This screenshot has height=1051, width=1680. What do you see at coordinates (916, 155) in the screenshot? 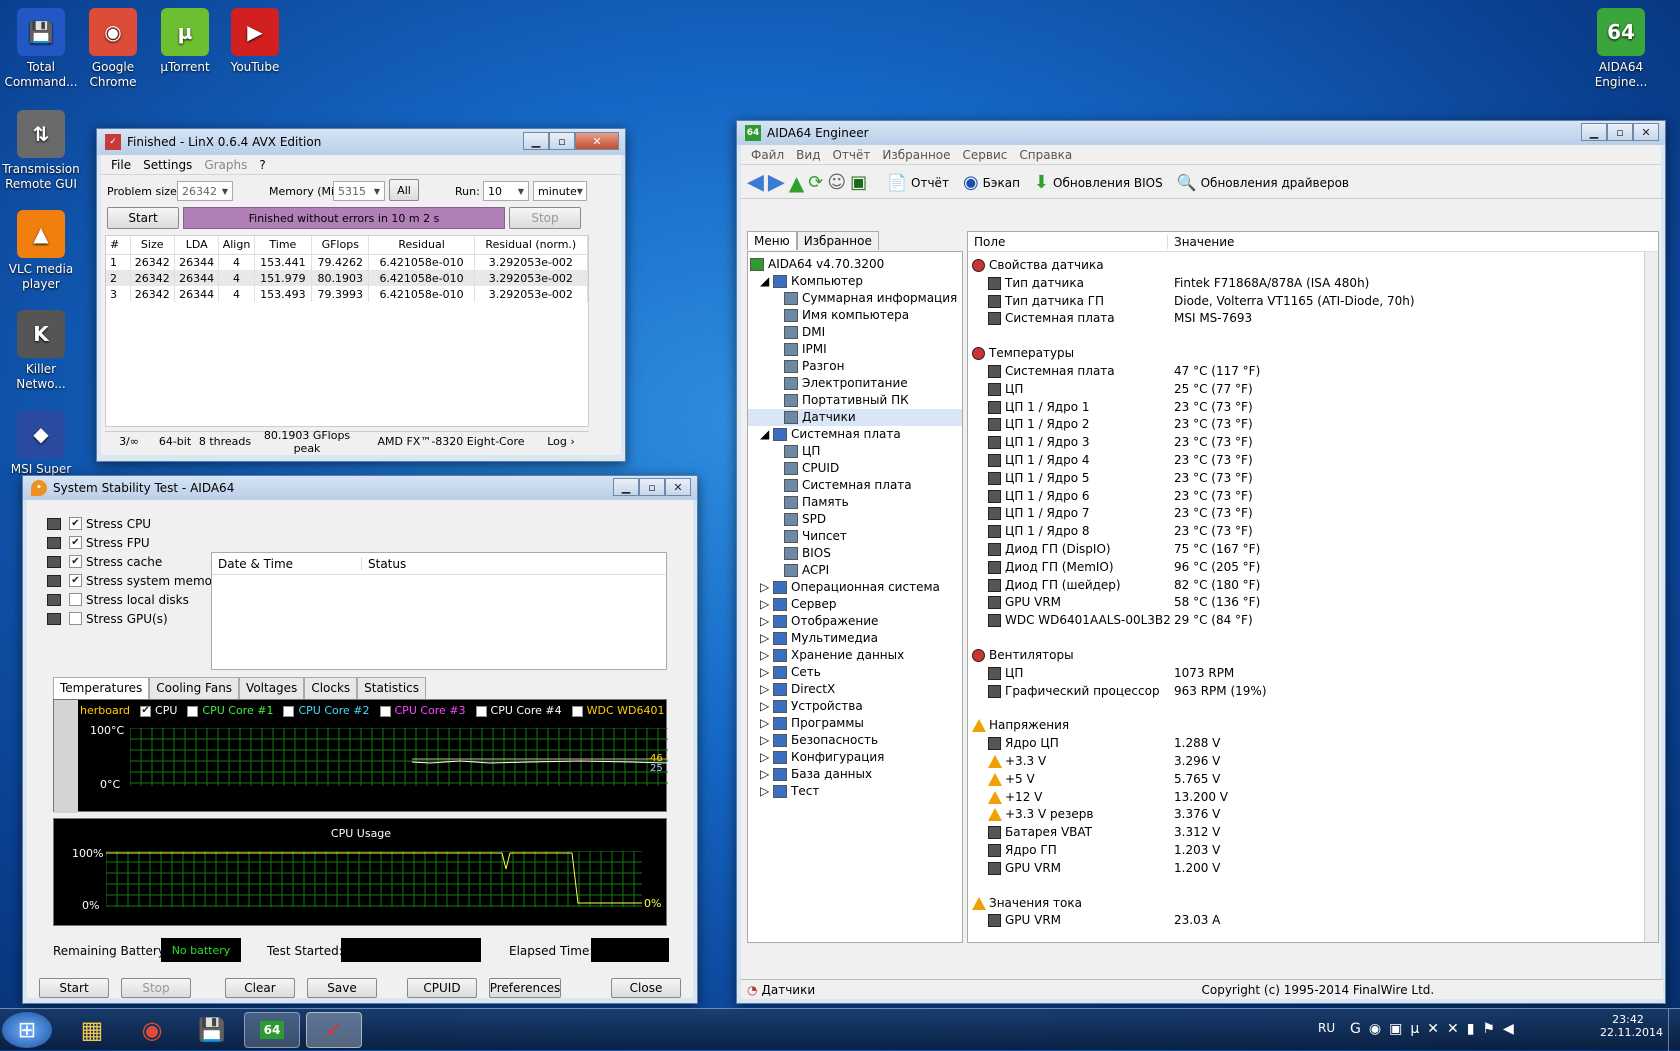
I see `menu-item: Избранное` at bounding box center [916, 155].